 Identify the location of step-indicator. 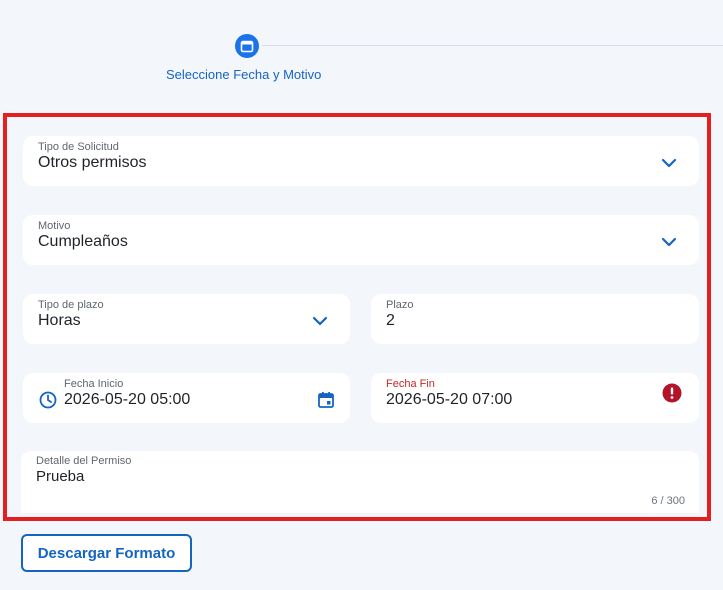
(247, 46).